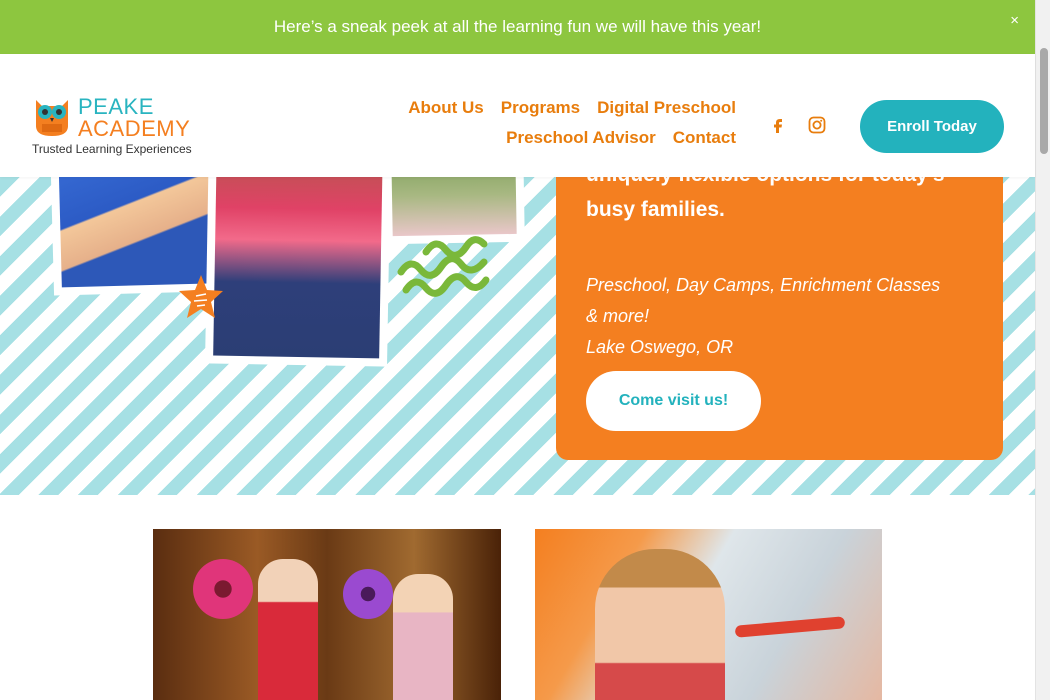 This screenshot has height=700, width=1050. I want to click on gallery-photo-boy-party-horn, so click(708, 614).